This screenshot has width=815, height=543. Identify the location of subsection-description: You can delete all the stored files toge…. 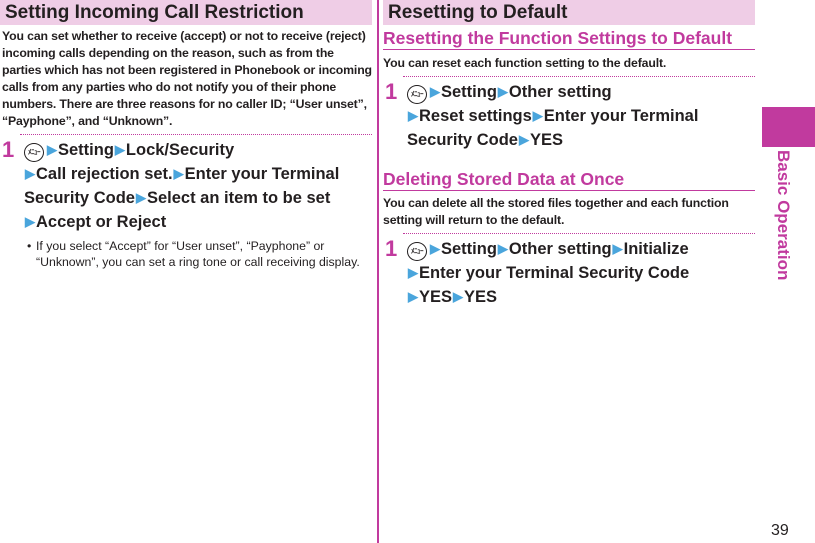
(556, 211).